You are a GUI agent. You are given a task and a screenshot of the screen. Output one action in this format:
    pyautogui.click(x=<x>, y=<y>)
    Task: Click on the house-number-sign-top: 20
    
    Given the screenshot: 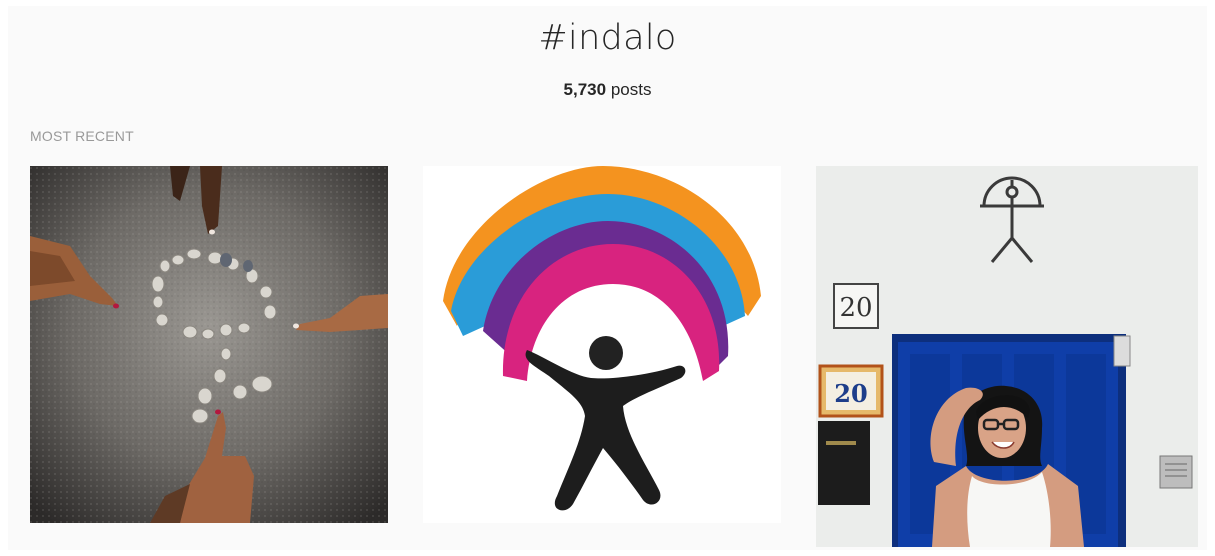 What is the action you would take?
    pyautogui.click(x=855, y=308)
    